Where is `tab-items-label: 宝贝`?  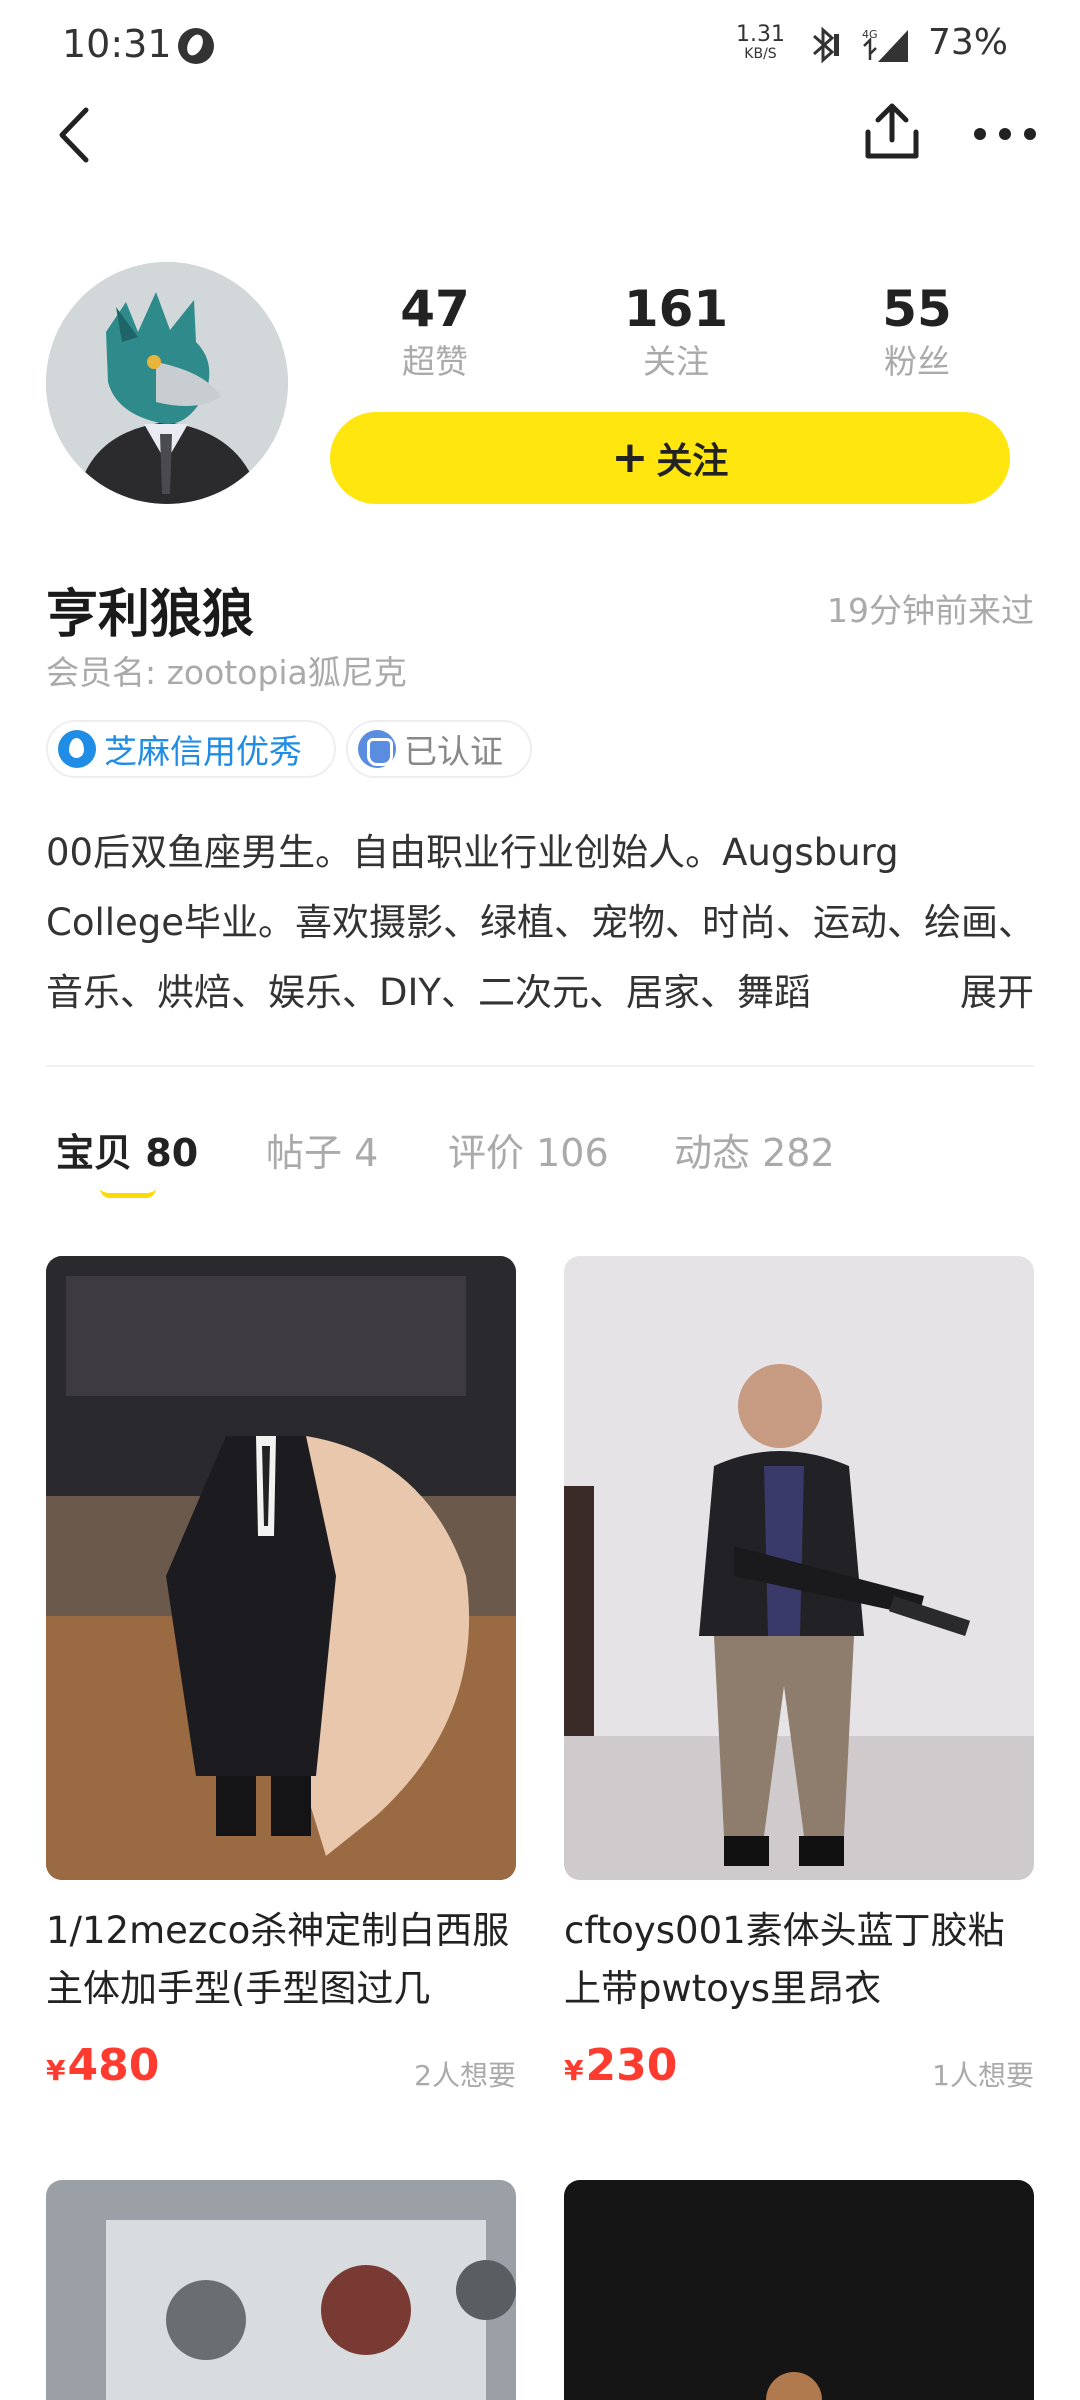 tab-items-label: 宝贝 is located at coordinates (94, 1153).